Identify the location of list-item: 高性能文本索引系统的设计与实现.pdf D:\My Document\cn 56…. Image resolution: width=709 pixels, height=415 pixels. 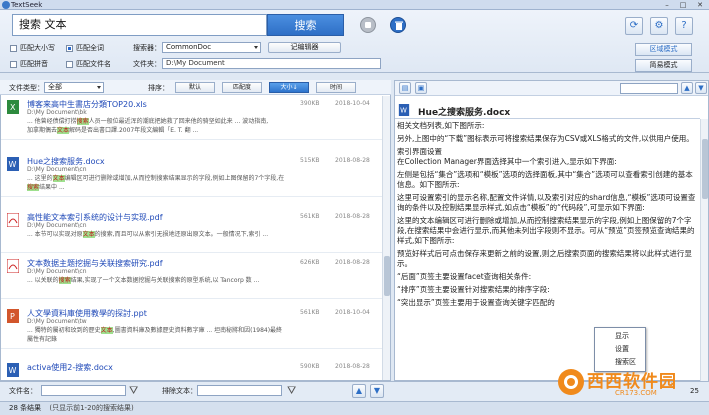
(192, 231).